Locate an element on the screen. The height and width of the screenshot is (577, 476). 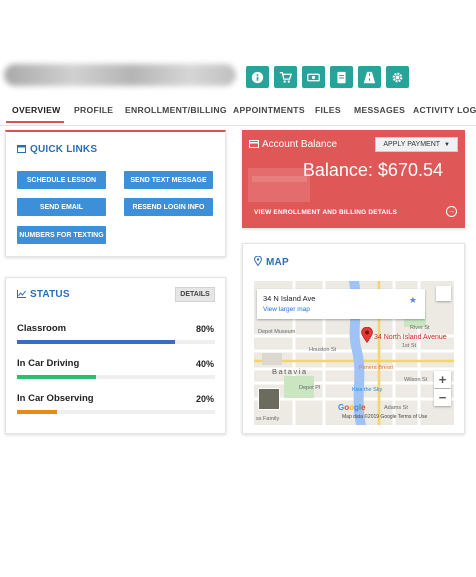
arrow-right-icon: → is located at coordinates (451, 211).